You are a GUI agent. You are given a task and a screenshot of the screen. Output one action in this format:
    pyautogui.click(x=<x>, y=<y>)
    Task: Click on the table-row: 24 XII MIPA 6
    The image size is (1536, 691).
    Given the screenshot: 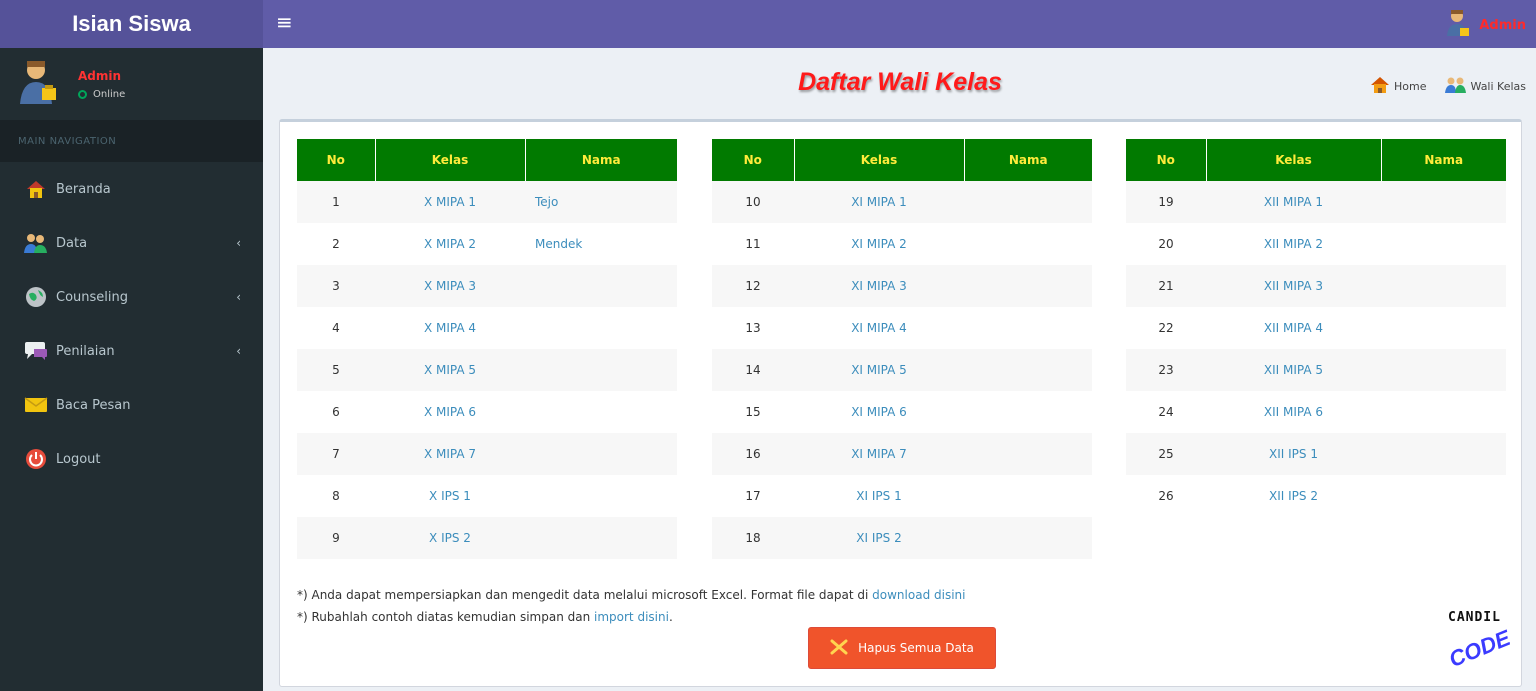 What is the action you would take?
    pyautogui.click(x=1316, y=412)
    